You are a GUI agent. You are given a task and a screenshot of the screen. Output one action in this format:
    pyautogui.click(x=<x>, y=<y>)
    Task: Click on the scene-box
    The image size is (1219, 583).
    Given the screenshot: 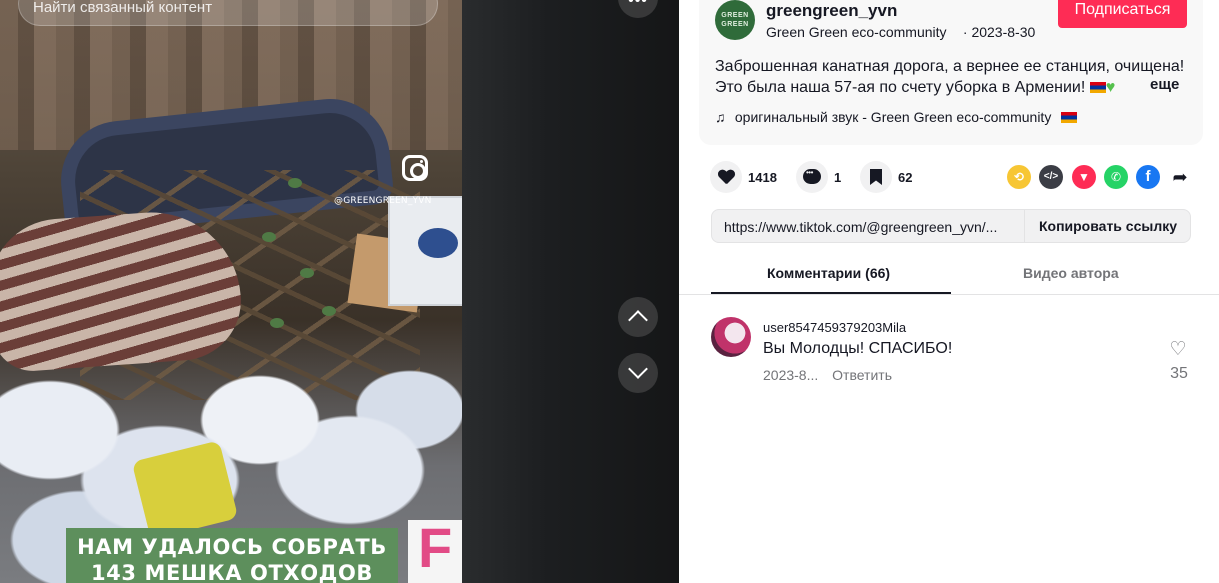 What is the action you would take?
    pyautogui.click(x=425, y=251)
    